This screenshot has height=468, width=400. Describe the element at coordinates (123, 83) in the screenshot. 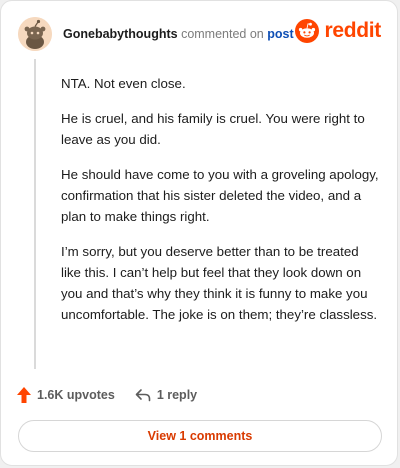

I see `comment-paragraph: NTA. Not even close.` at that location.